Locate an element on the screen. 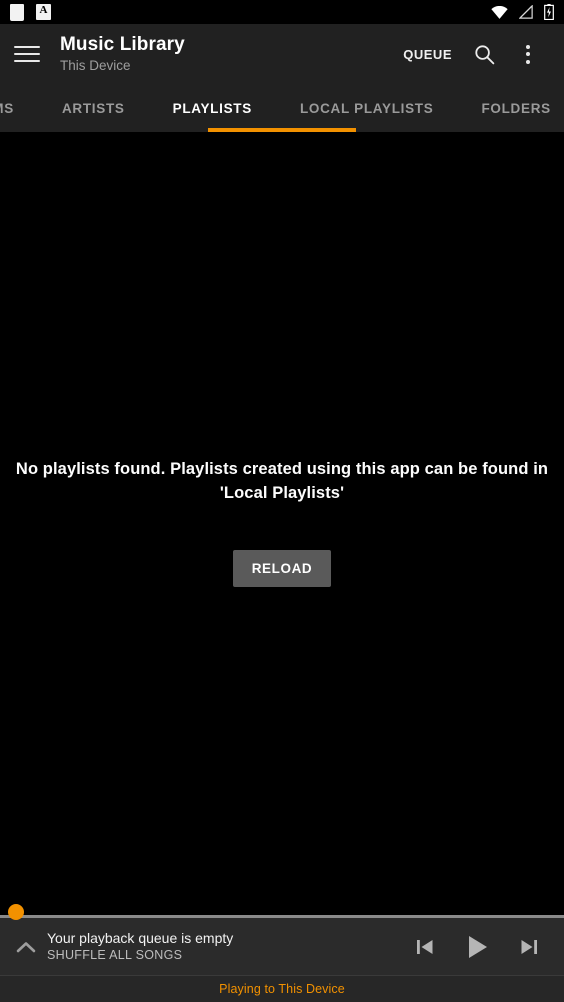  expand-player-button is located at coordinates (26, 947).